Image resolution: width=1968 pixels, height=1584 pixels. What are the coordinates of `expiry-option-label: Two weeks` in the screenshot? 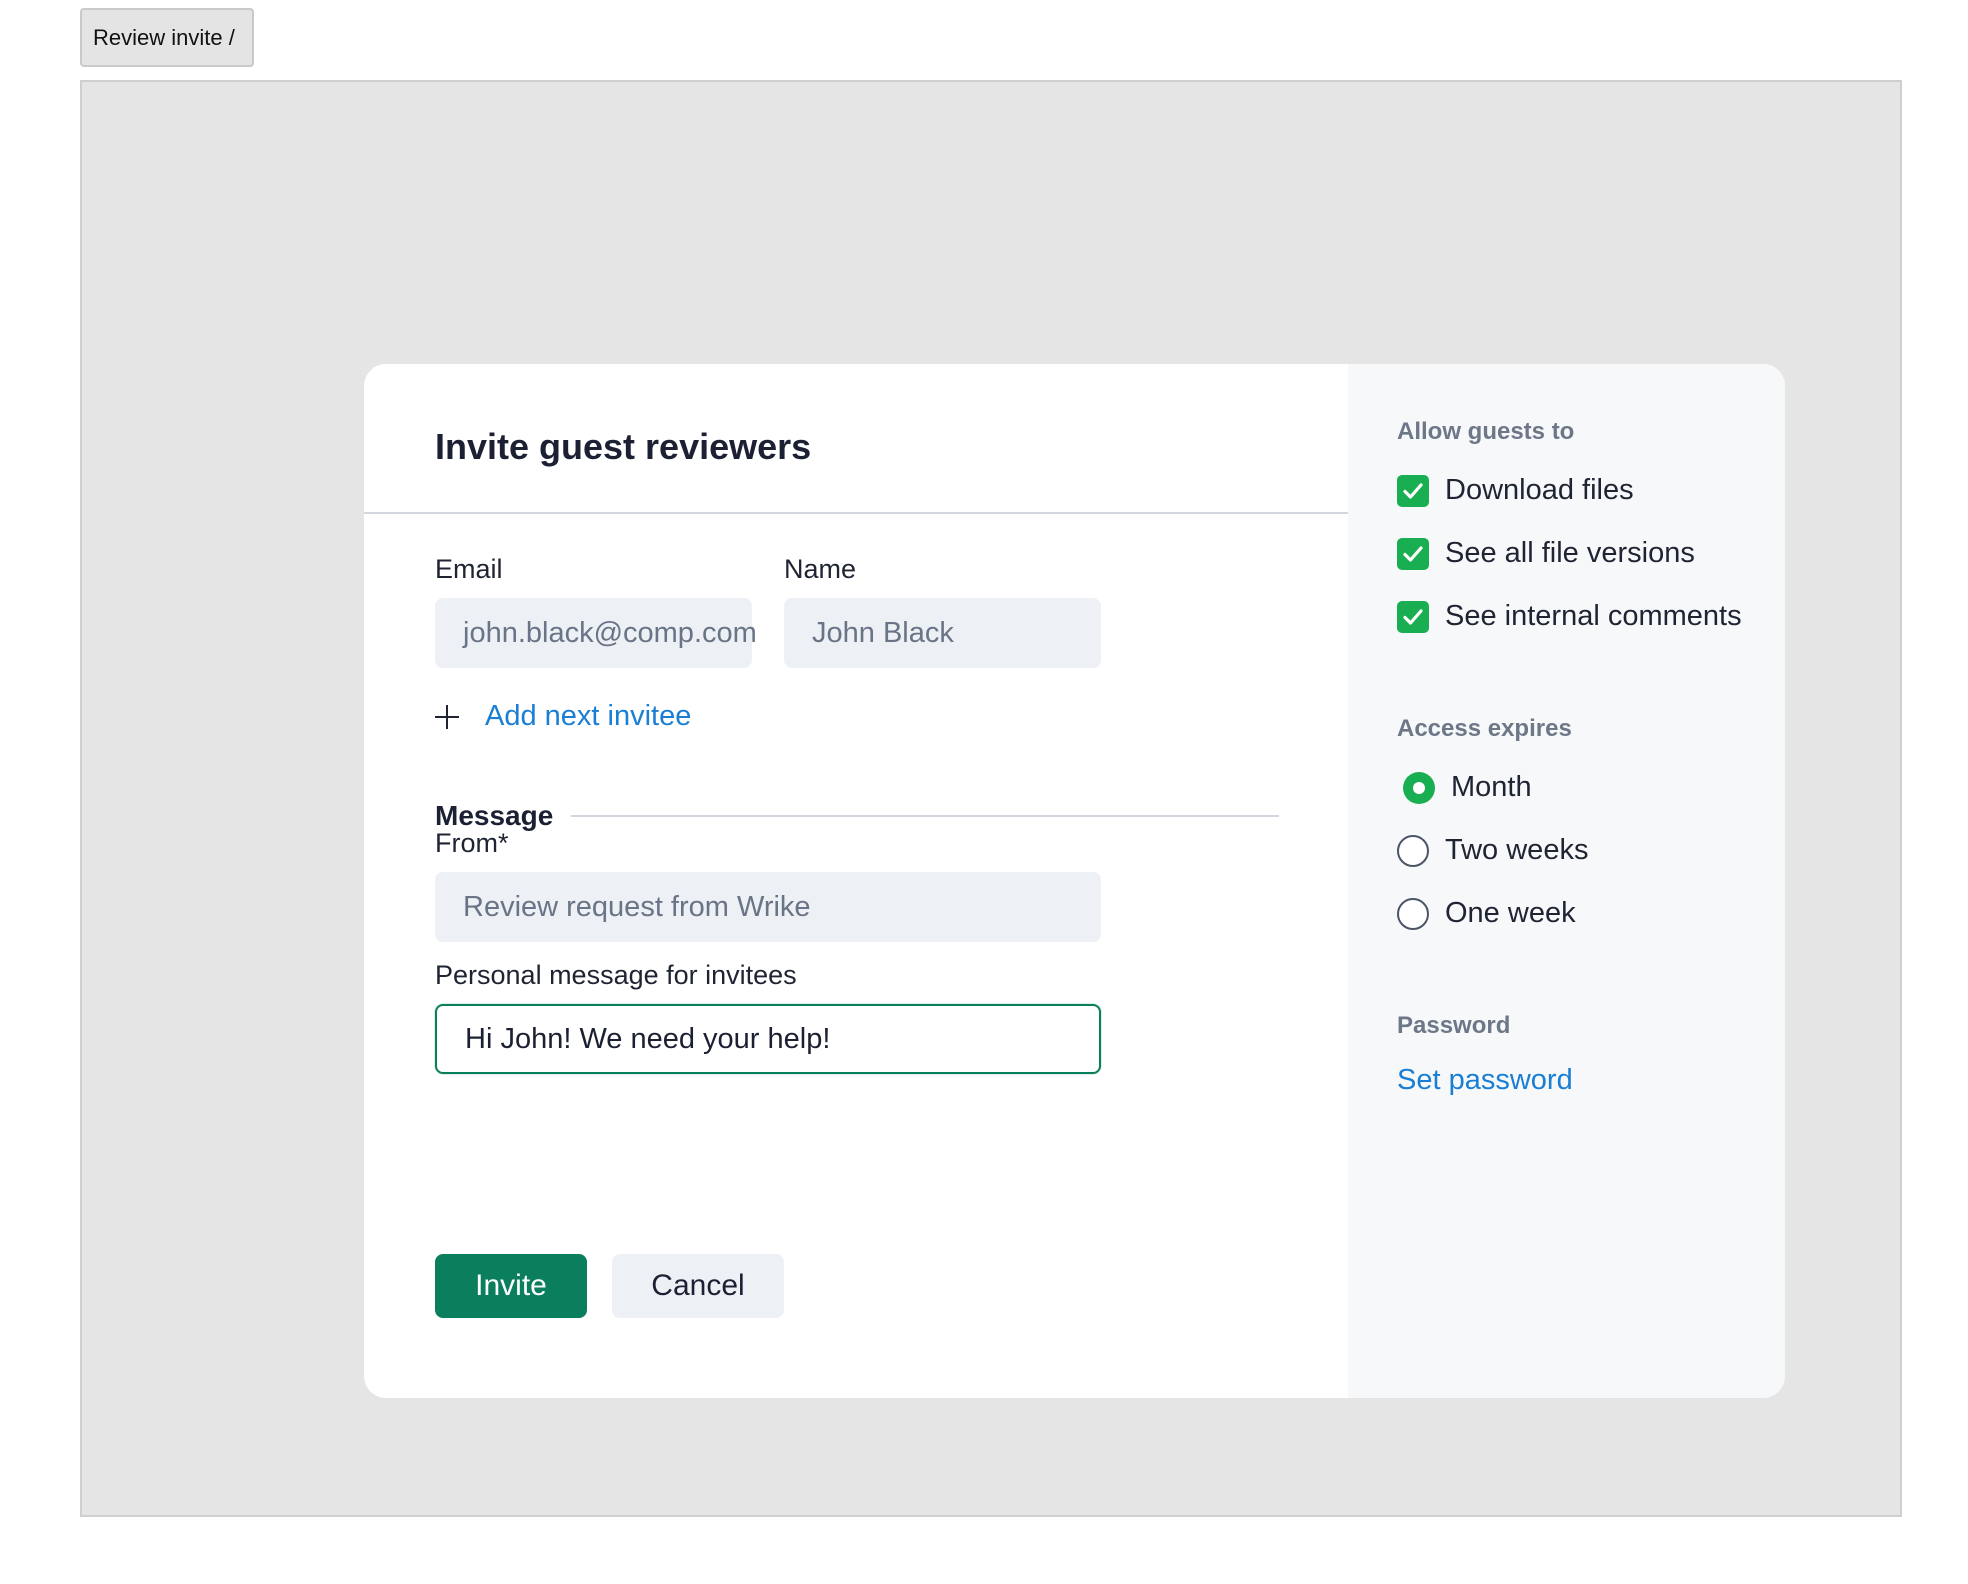 It's located at (1517, 850).